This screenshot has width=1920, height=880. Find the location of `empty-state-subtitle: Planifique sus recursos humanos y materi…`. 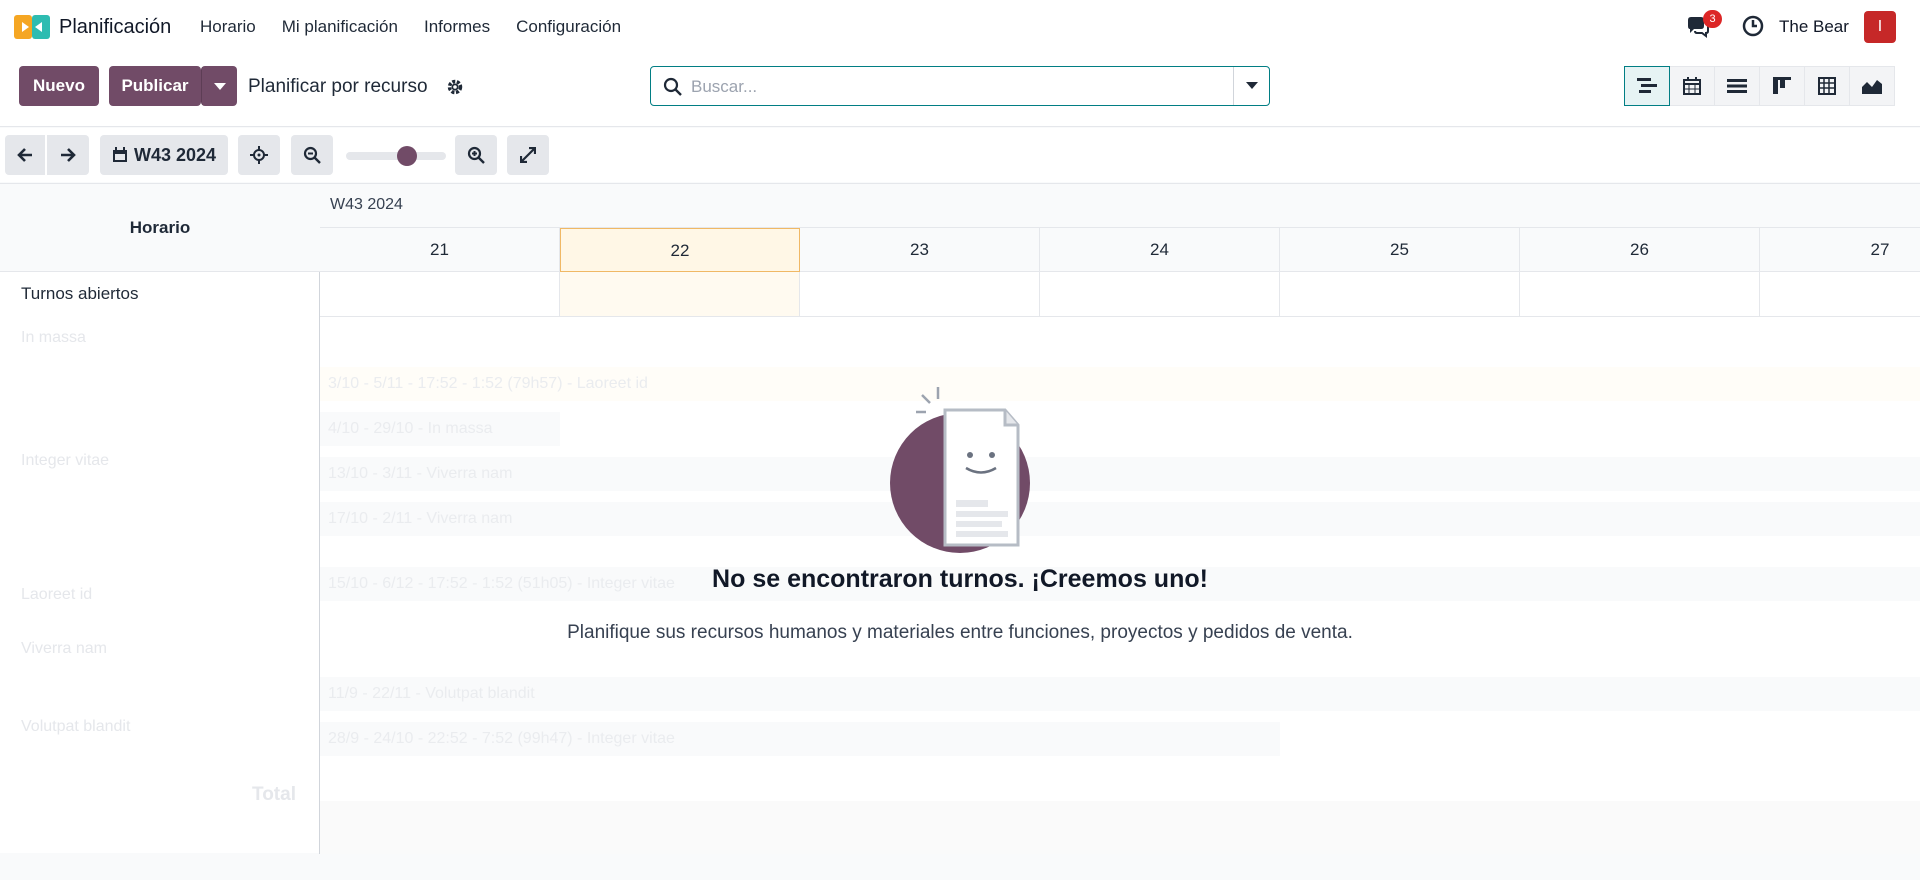

empty-state-subtitle: Planifique sus recursos humanos y materi… is located at coordinates (960, 632).